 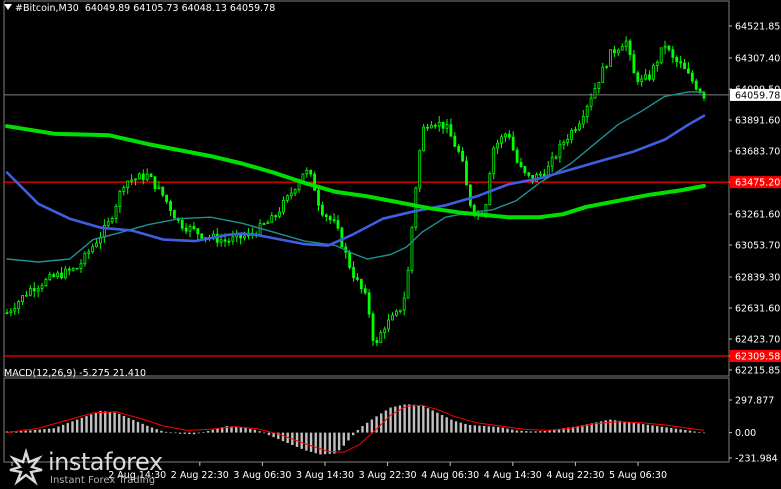 I want to click on macd-tick-label: 0.00, so click(x=745, y=433).